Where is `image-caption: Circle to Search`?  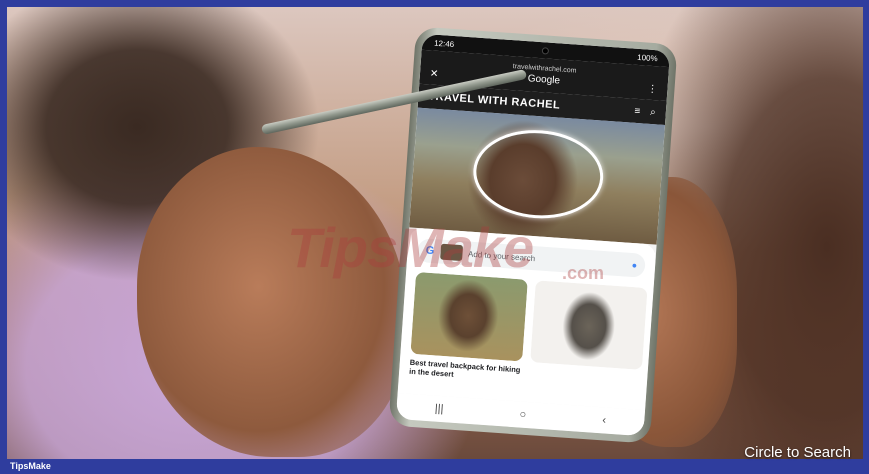
image-caption: Circle to Search is located at coordinates (797, 452).